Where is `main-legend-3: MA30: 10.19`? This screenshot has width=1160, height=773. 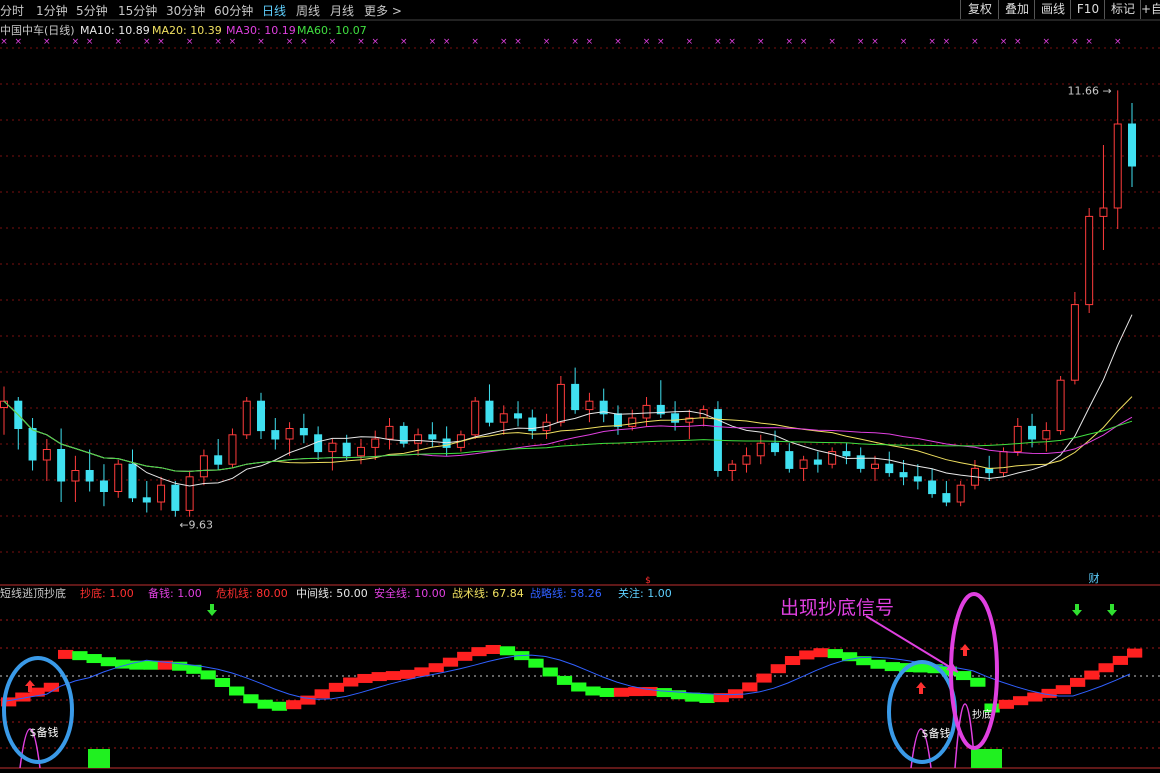 main-legend-3: MA30: 10.19 is located at coordinates (261, 30).